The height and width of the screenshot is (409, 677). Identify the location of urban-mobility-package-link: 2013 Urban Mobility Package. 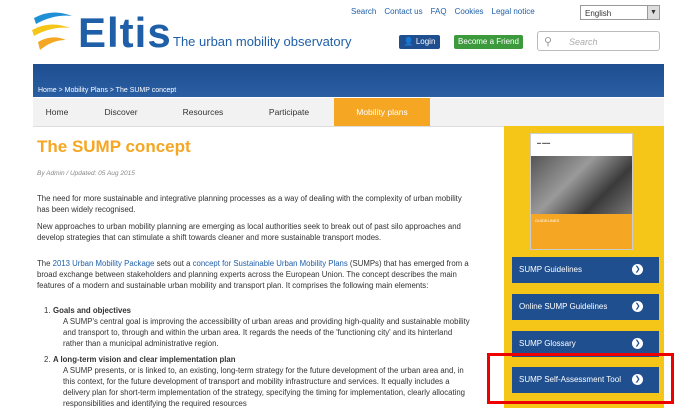
(104, 263).